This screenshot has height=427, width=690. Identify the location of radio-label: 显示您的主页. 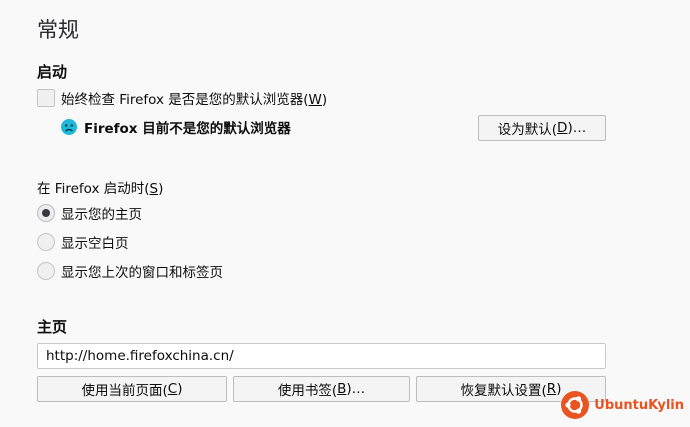
(101, 215).